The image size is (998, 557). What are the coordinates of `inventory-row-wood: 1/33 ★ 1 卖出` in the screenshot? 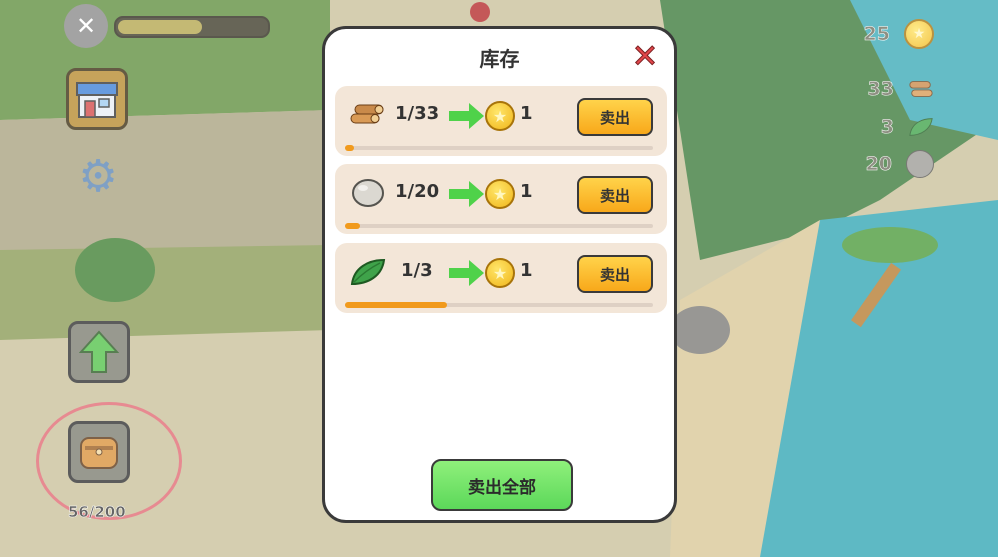 It's located at (501, 121).